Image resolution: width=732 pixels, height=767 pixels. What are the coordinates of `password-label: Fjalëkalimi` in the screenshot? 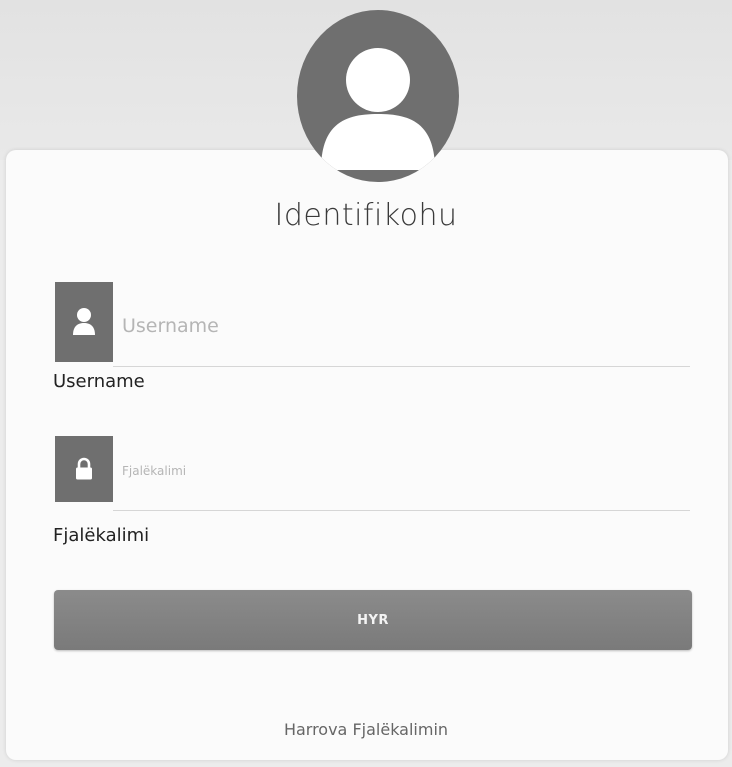 It's located at (101, 535).